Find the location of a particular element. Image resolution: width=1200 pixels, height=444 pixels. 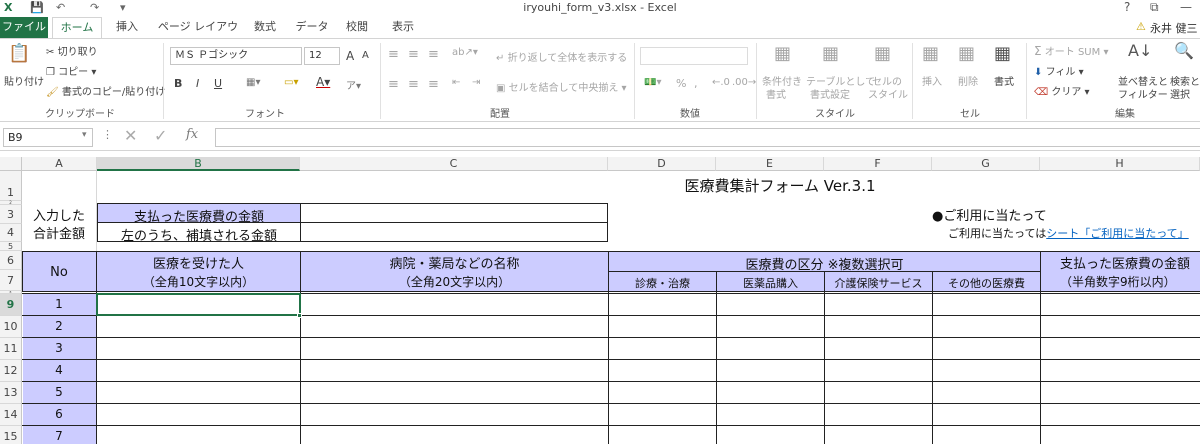

notice-link: シート「ご利用に当たって」 is located at coordinates (1117, 233).